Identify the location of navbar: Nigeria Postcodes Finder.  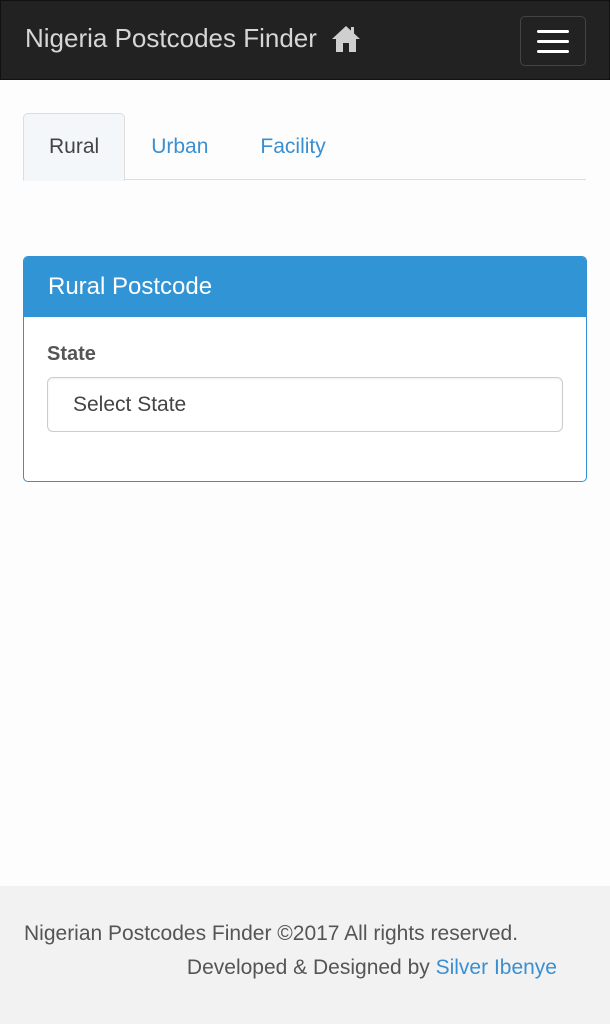
(305, 40).